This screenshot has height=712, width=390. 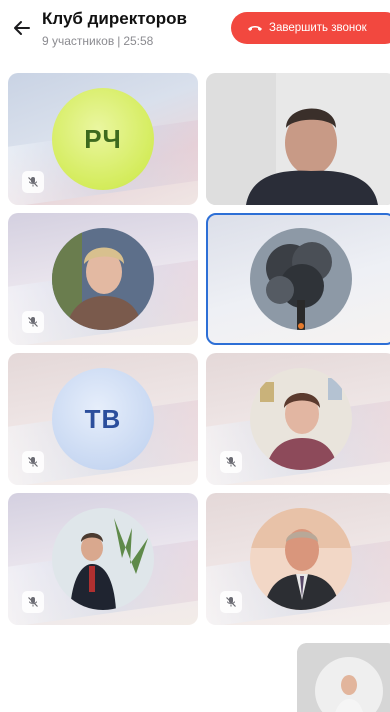 I want to click on participant-tile-video, so click(x=298, y=139).